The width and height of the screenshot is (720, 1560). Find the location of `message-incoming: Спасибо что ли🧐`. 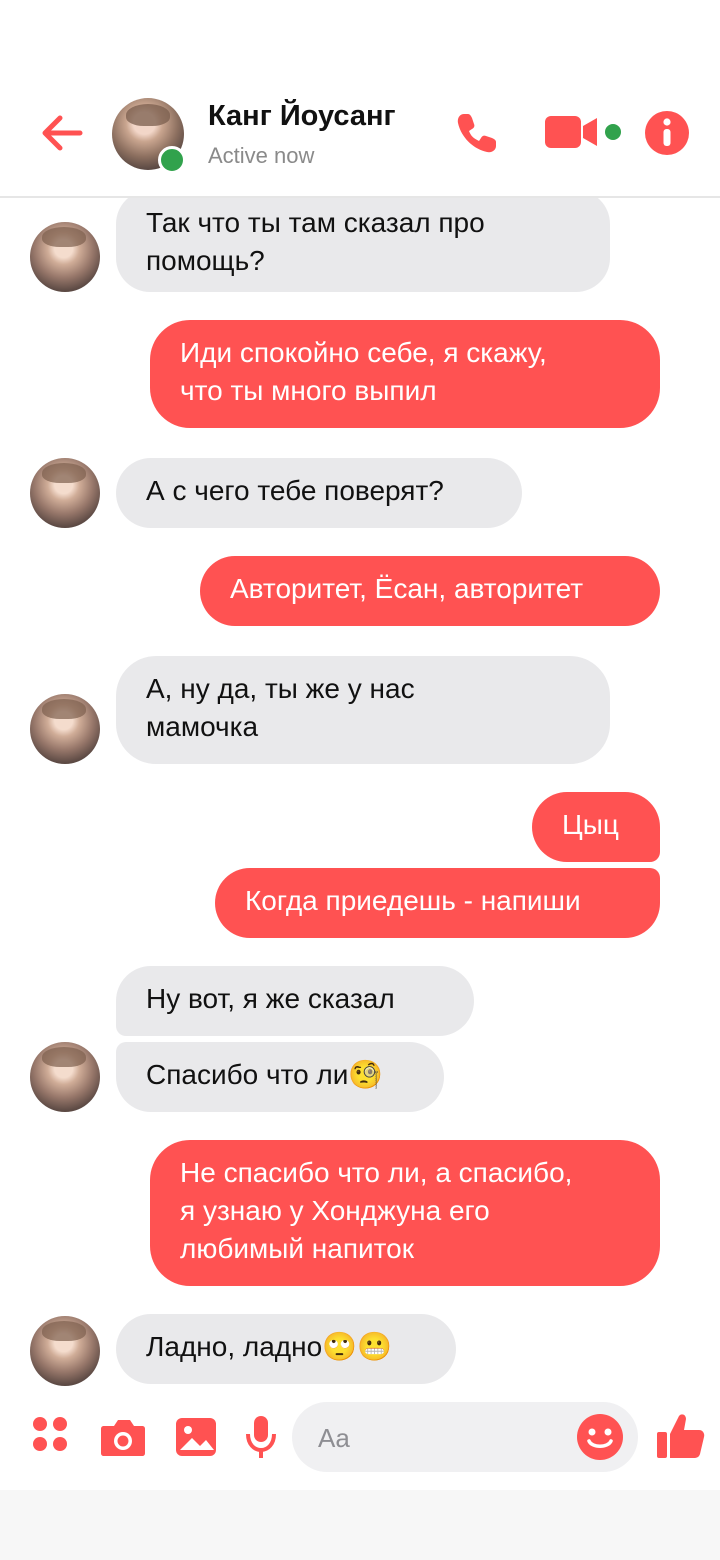

message-incoming: Спасибо что ли🧐 is located at coordinates (280, 1077).